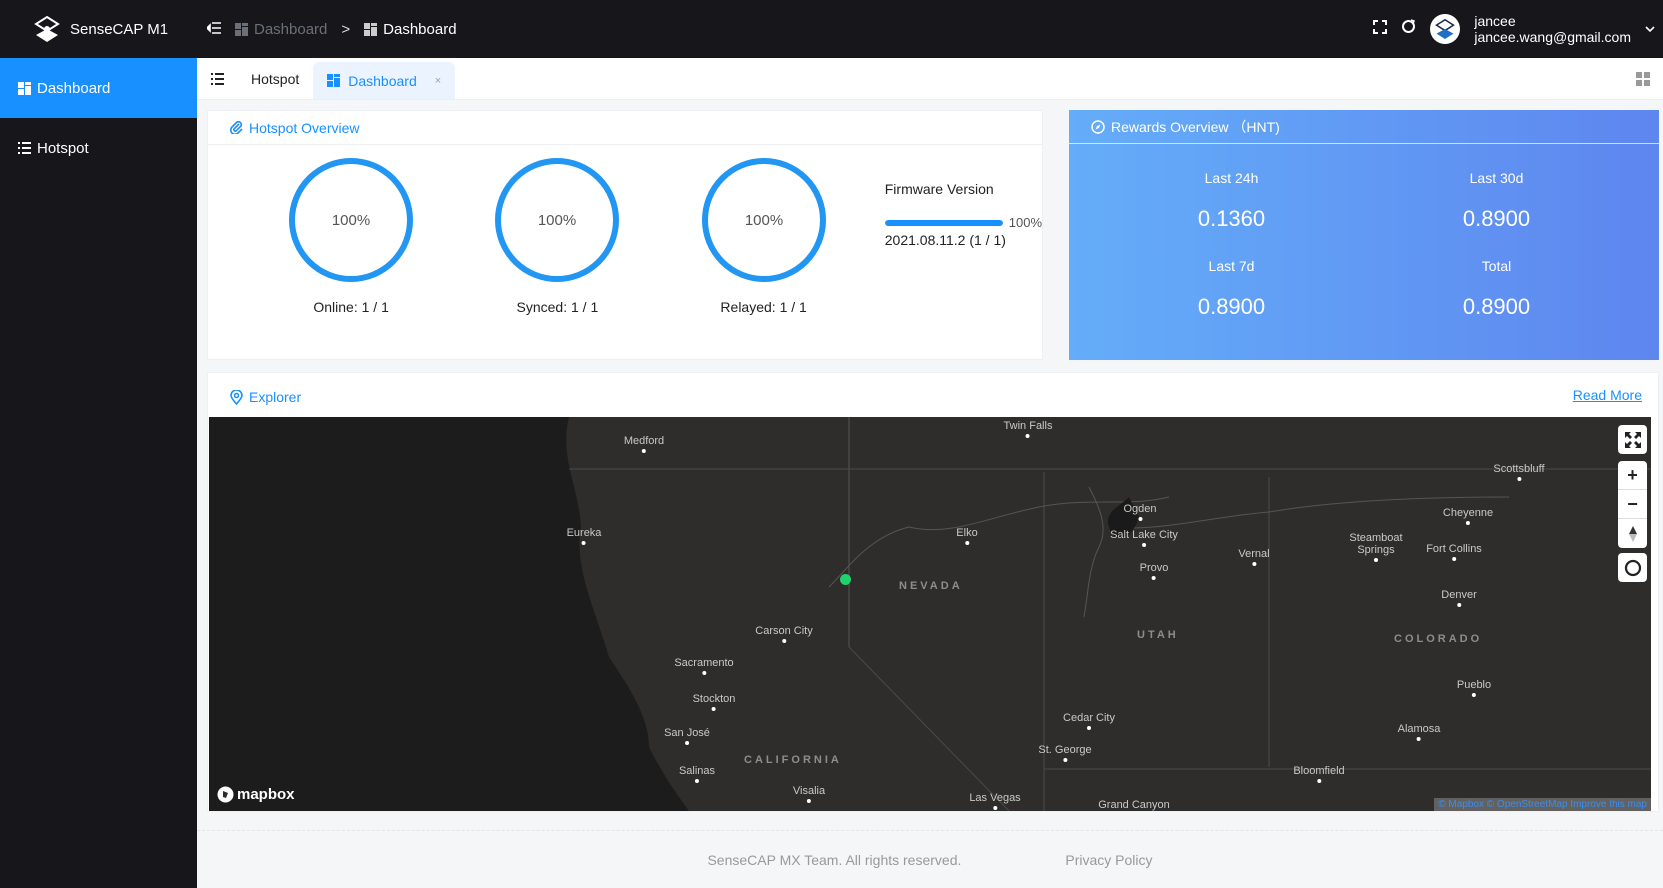  I want to click on firmware-version: 2021.08.11.2 (1 / 1), so click(945, 240).